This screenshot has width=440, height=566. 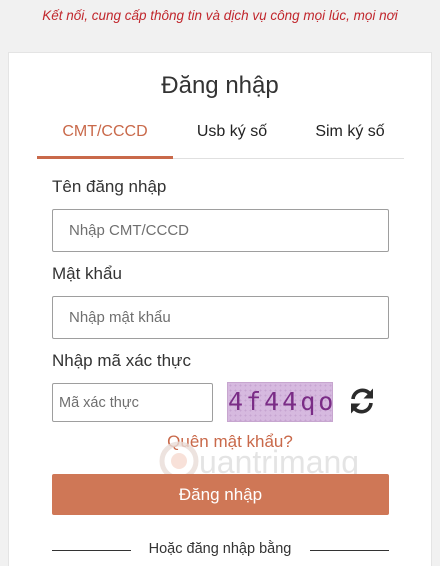 What do you see at coordinates (220, 230) in the screenshot?
I see `username-input` at bounding box center [220, 230].